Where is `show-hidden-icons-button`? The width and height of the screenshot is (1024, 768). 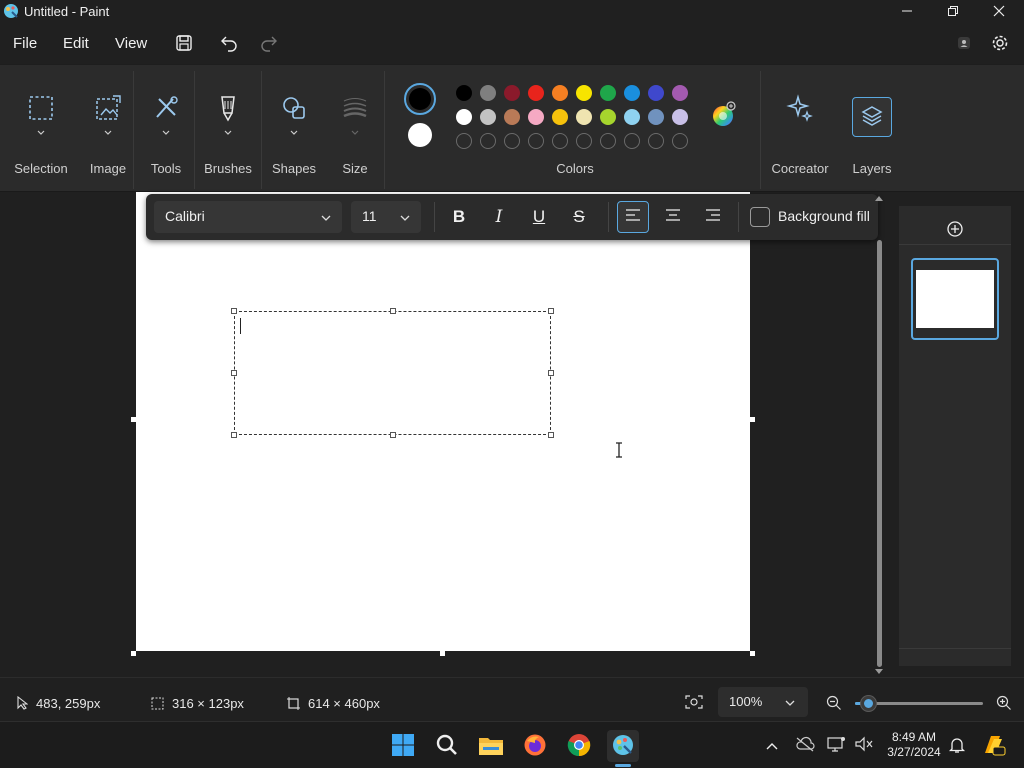 show-hidden-icons-button is located at coordinates (772, 746).